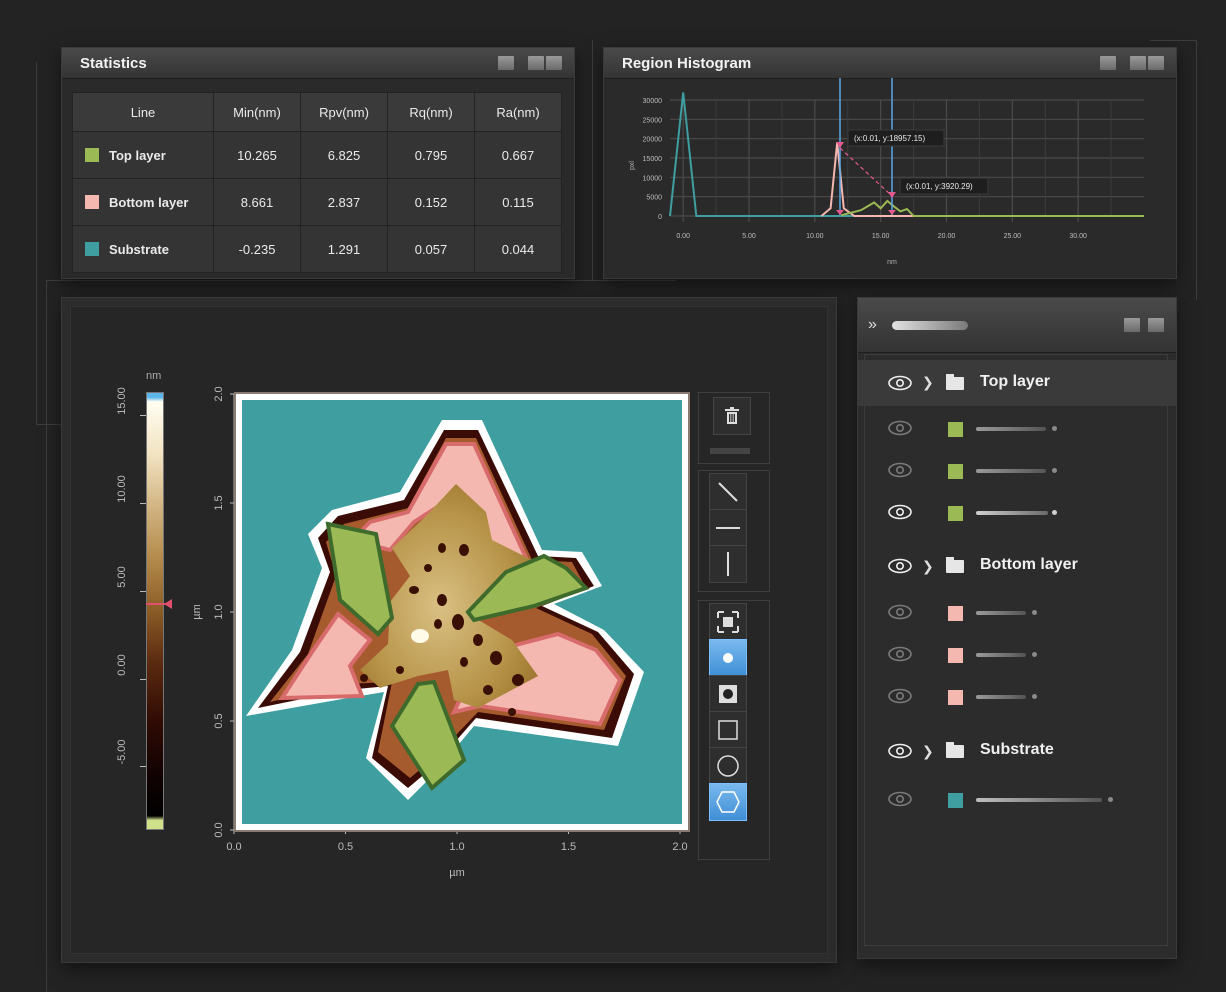 The image size is (1226, 992). What do you see at coordinates (219, 393) in the screenshot?
I see `y-tick-label: 2.0` at bounding box center [219, 393].